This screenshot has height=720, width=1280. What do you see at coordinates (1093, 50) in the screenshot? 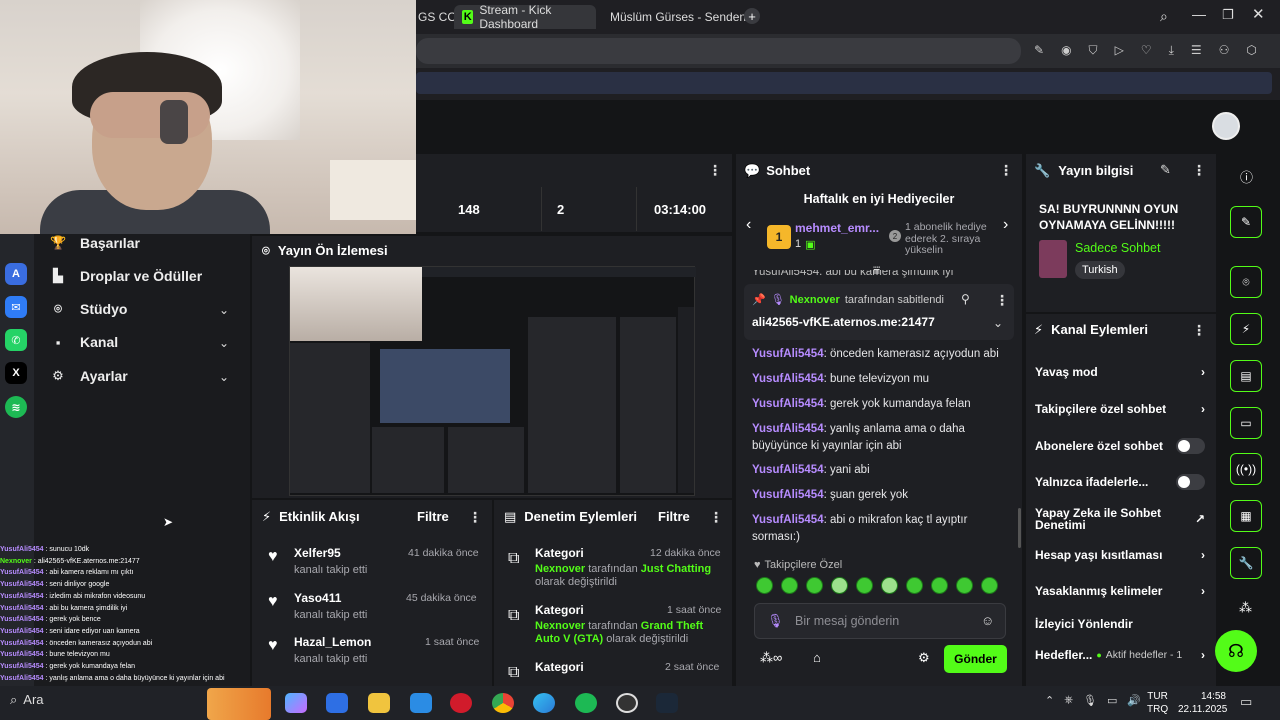
I see `shield-icon: ⛉` at bounding box center [1093, 50].